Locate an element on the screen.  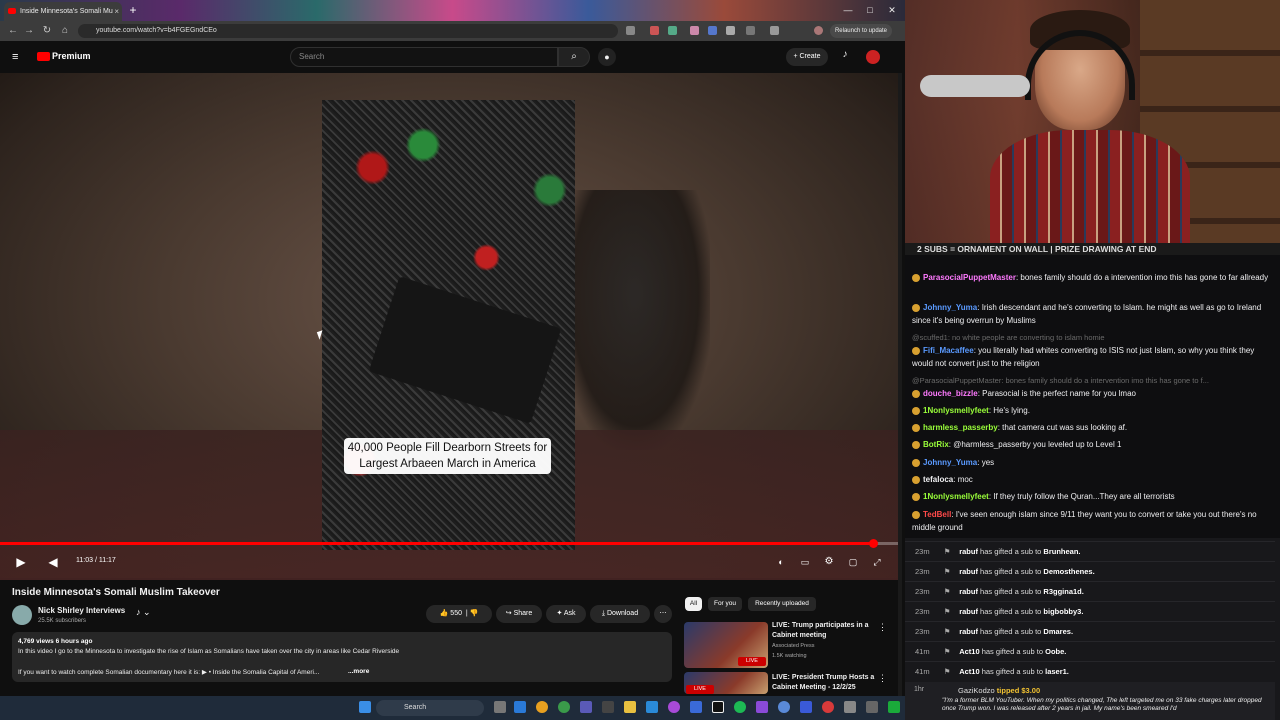
chat-username: Fifi_Macaffee is located at coordinates (948, 350).